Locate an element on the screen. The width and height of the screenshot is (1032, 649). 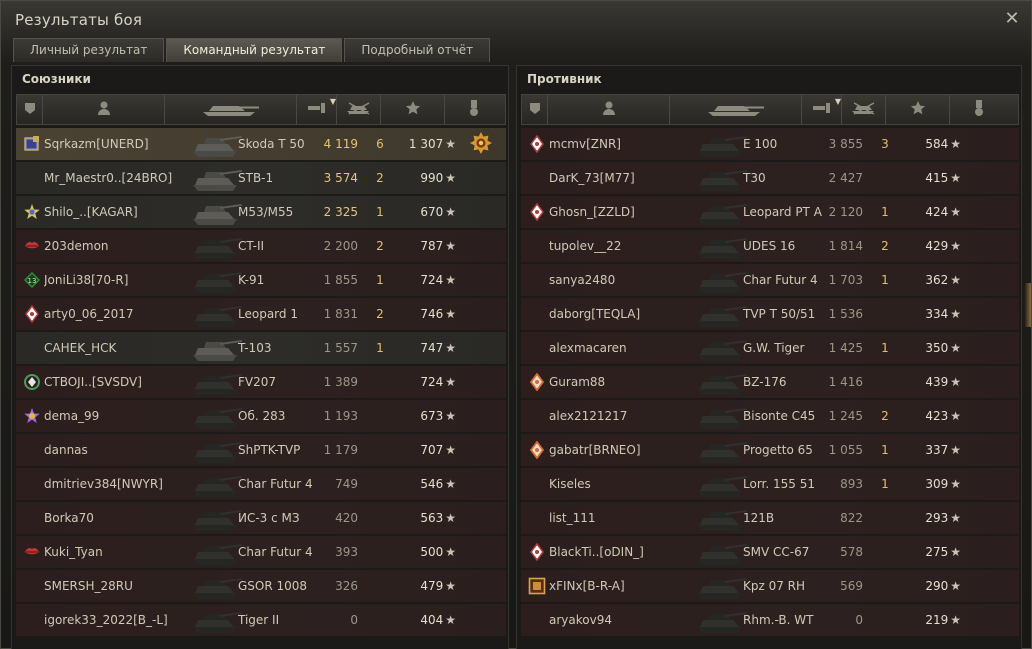
player-row: Borka70 ИС-3 с МЗ 420 563 ★ is located at coordinates (261, 518).